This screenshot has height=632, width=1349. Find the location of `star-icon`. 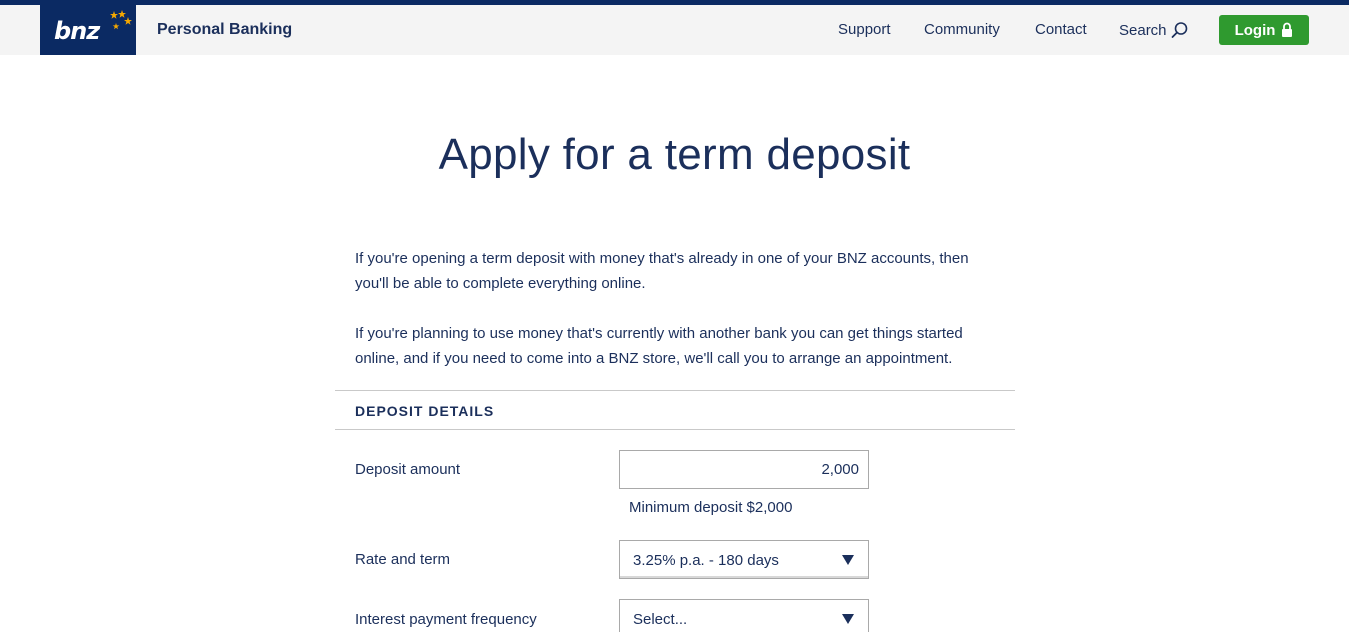

star-icon is located at coordinates (121, 20).